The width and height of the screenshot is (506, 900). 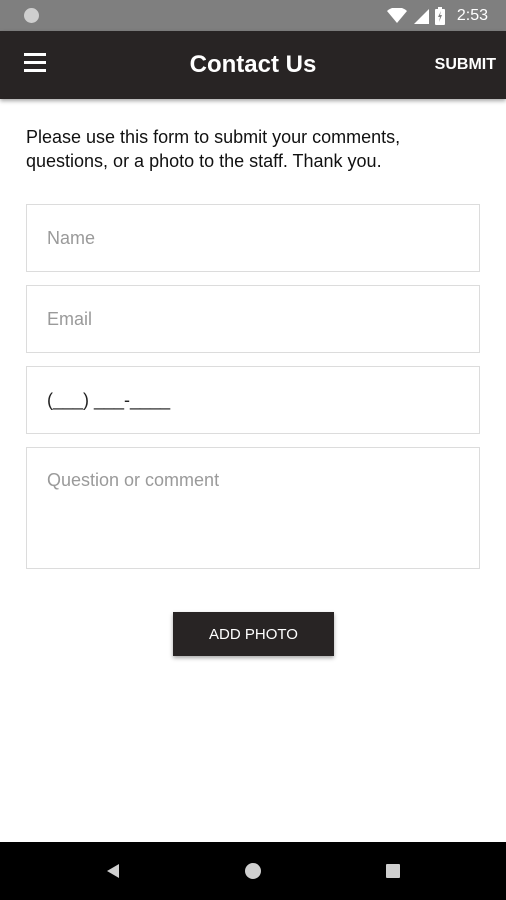 I want to click on recents-button, so click(x=393, y=871).